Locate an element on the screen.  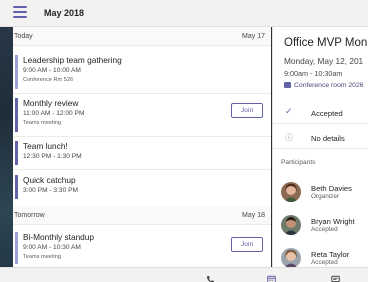
day-label: Tomorrow is located at coordinates (29, 215).